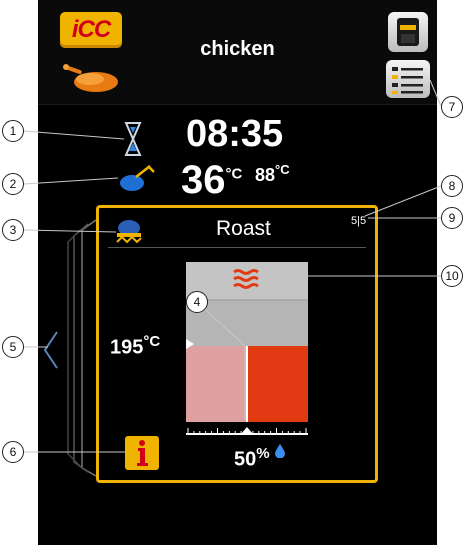  Describe the element at coordinates (452, 276) in the screenshot. I see `callout-10: 10` at that location.